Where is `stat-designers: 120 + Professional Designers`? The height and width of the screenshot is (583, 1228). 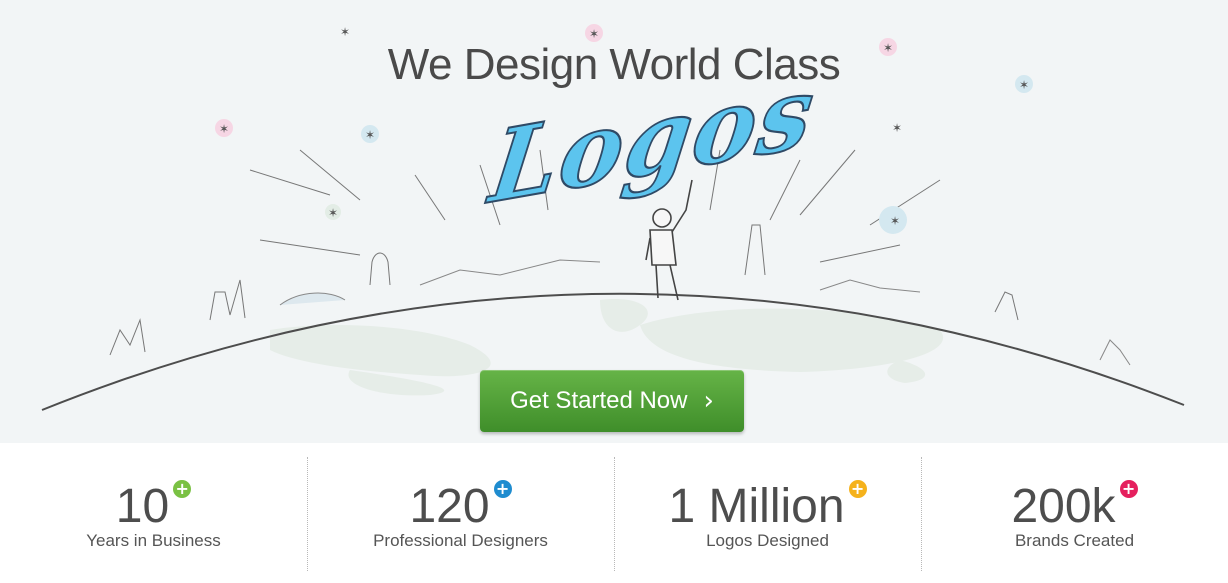 stat-designers: 120 + Professional Designers is located at coordinates (460, 513).